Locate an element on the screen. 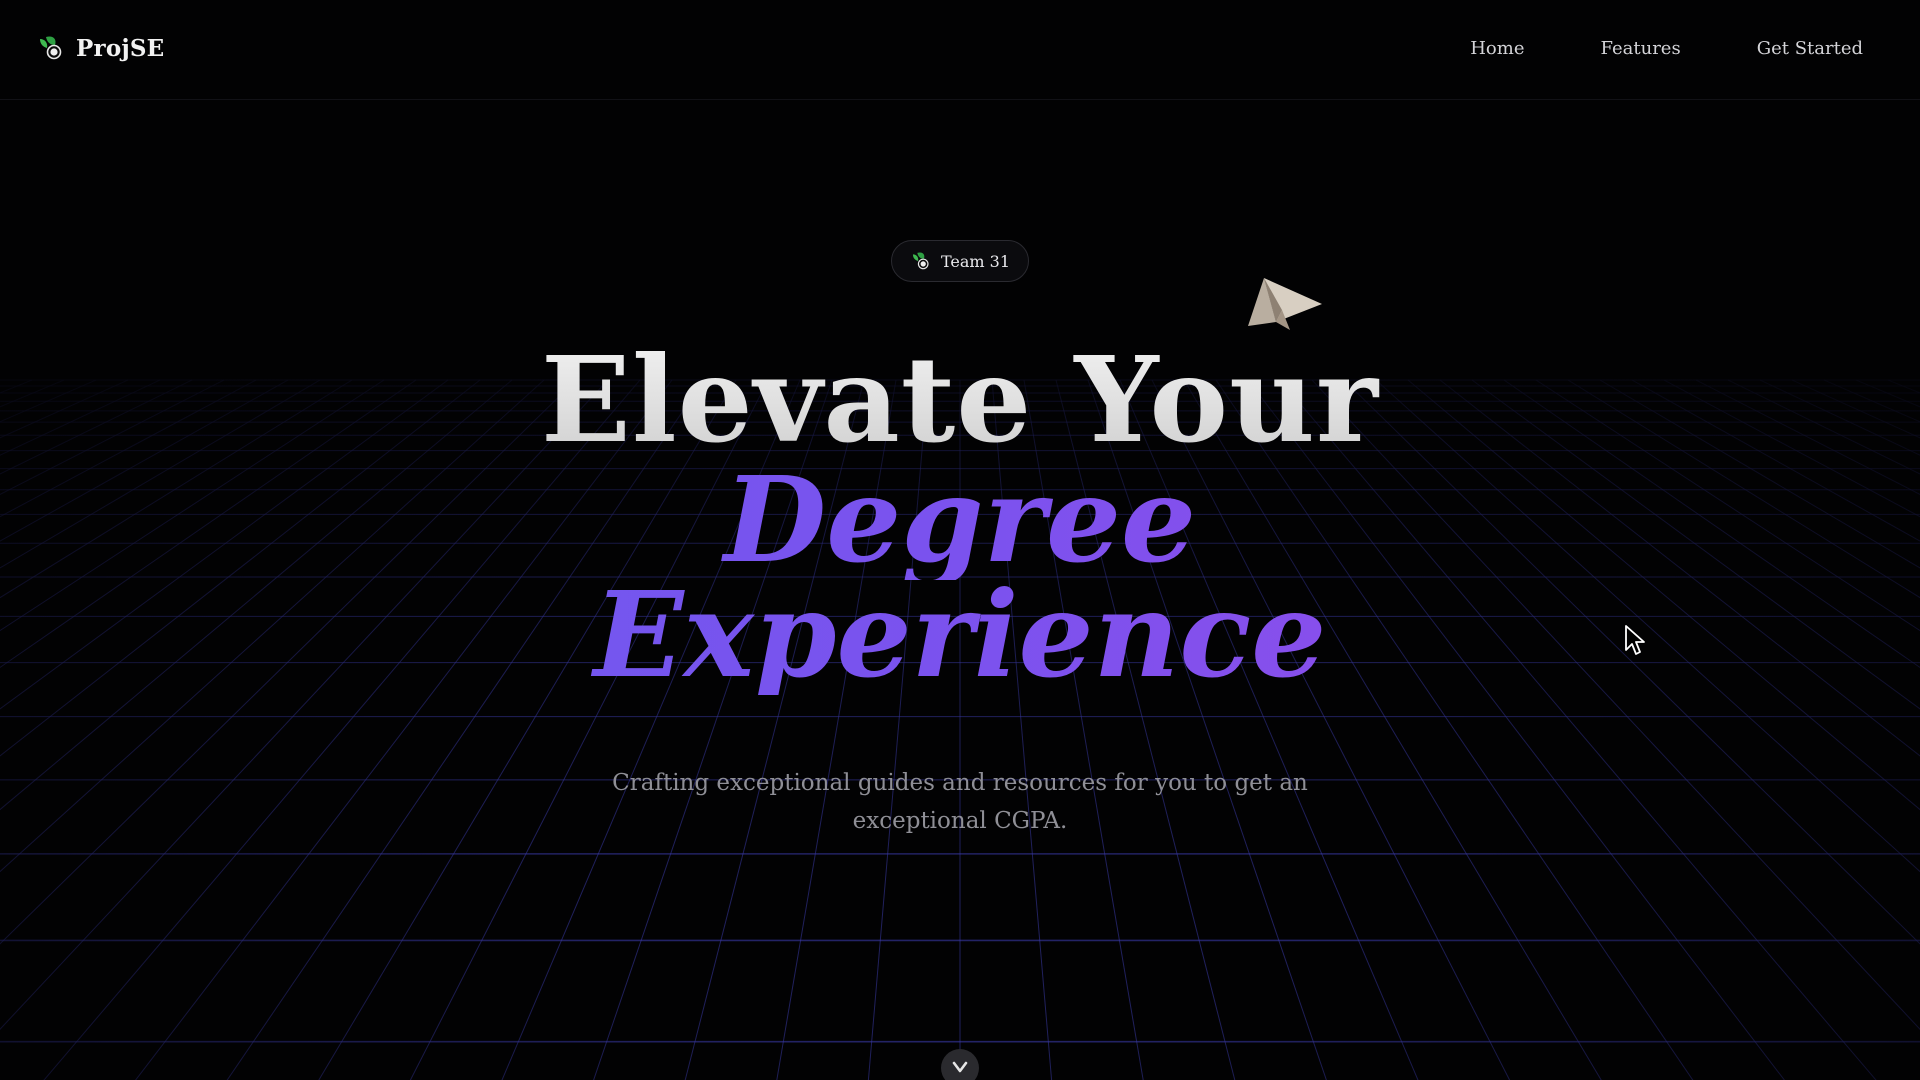 This screenshot has height=1080, width=1920. scroll-down-button is located at coordinates (960, 1064).